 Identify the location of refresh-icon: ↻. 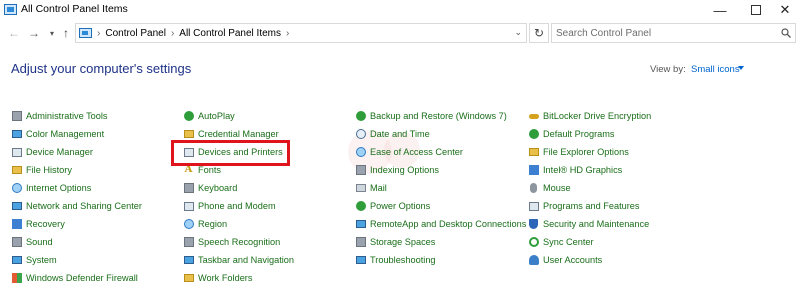
(539, 33).